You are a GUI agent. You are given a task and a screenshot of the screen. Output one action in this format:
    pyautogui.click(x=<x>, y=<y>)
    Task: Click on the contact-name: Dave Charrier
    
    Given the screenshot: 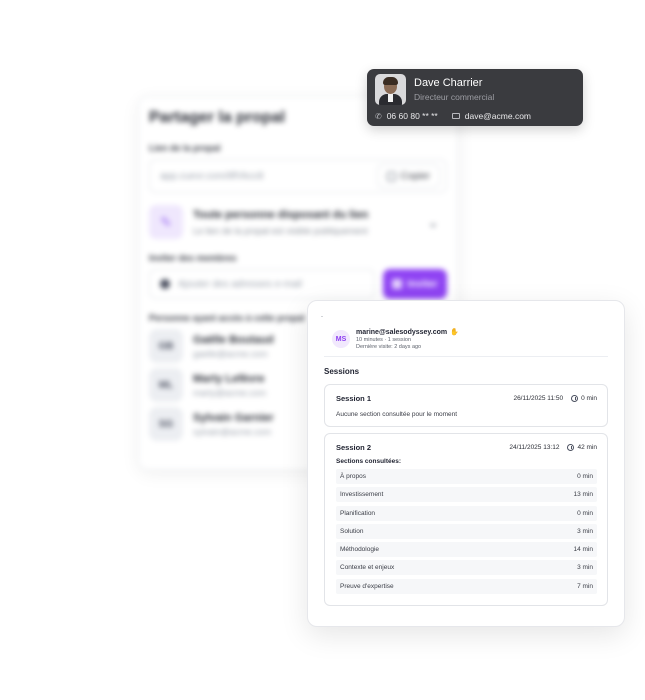 What is the action you would take?
    pyautogui.click(x=448, y=83)
    